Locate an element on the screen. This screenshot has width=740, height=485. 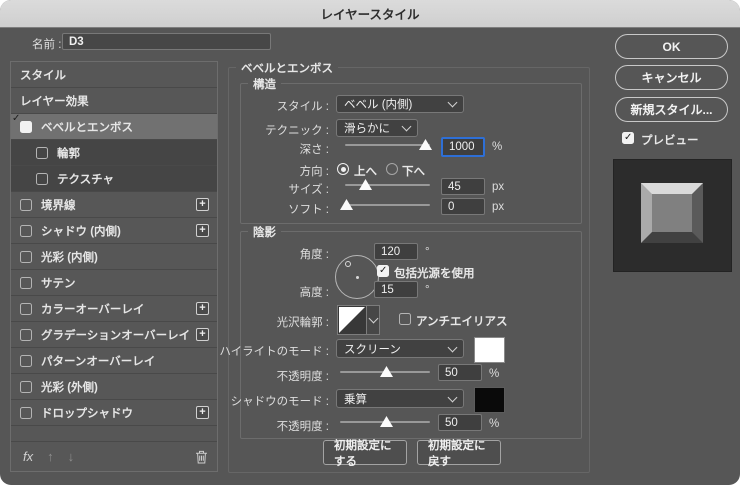
highlight-opacity-input: 50 is located at coordinates (460, 372).